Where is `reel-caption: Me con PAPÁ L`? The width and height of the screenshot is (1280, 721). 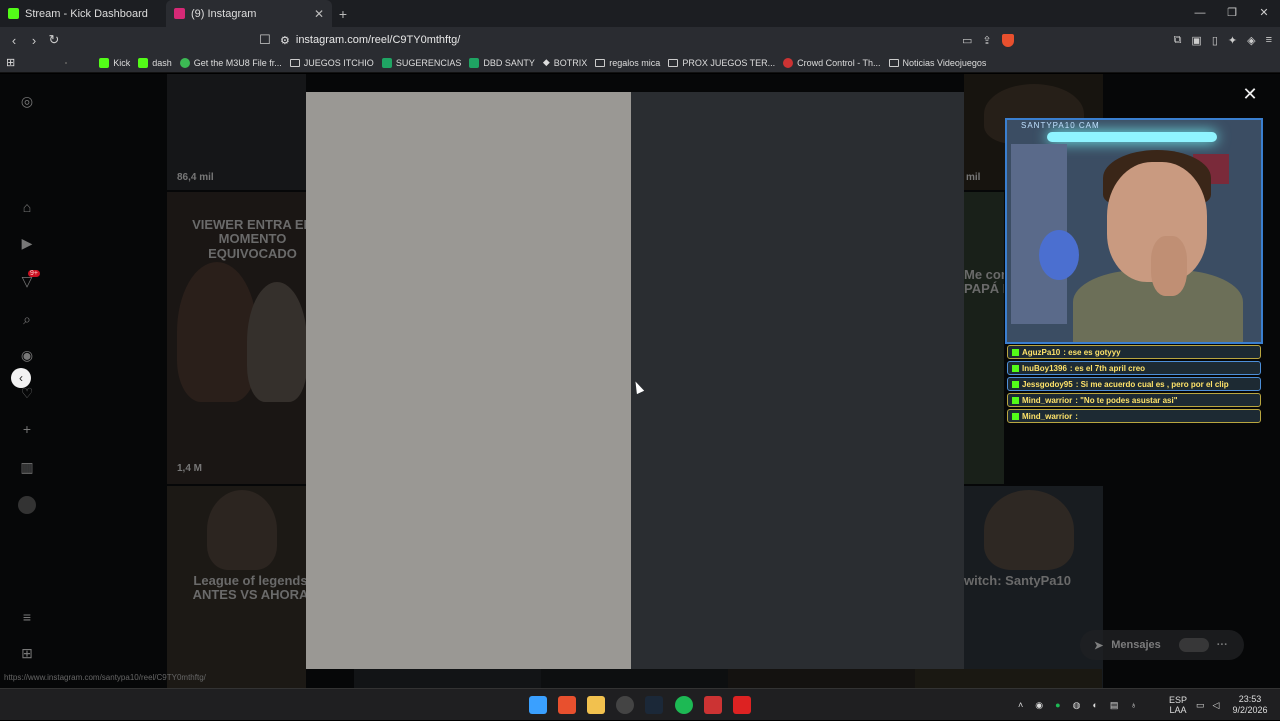
reel-caption: Me con PAPÁ L is located at coordinates (984, 282).